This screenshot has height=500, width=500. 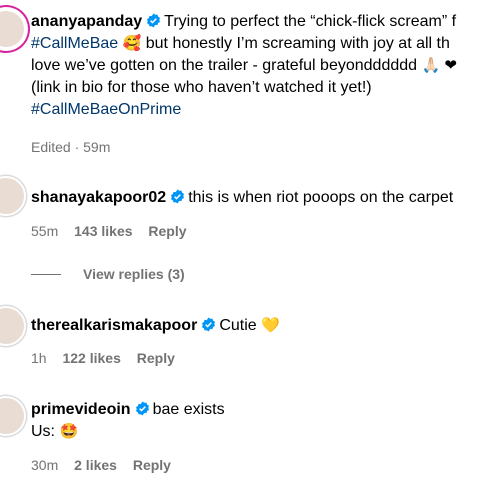 I want to click on author-avatar, so click(x=13, y=29).